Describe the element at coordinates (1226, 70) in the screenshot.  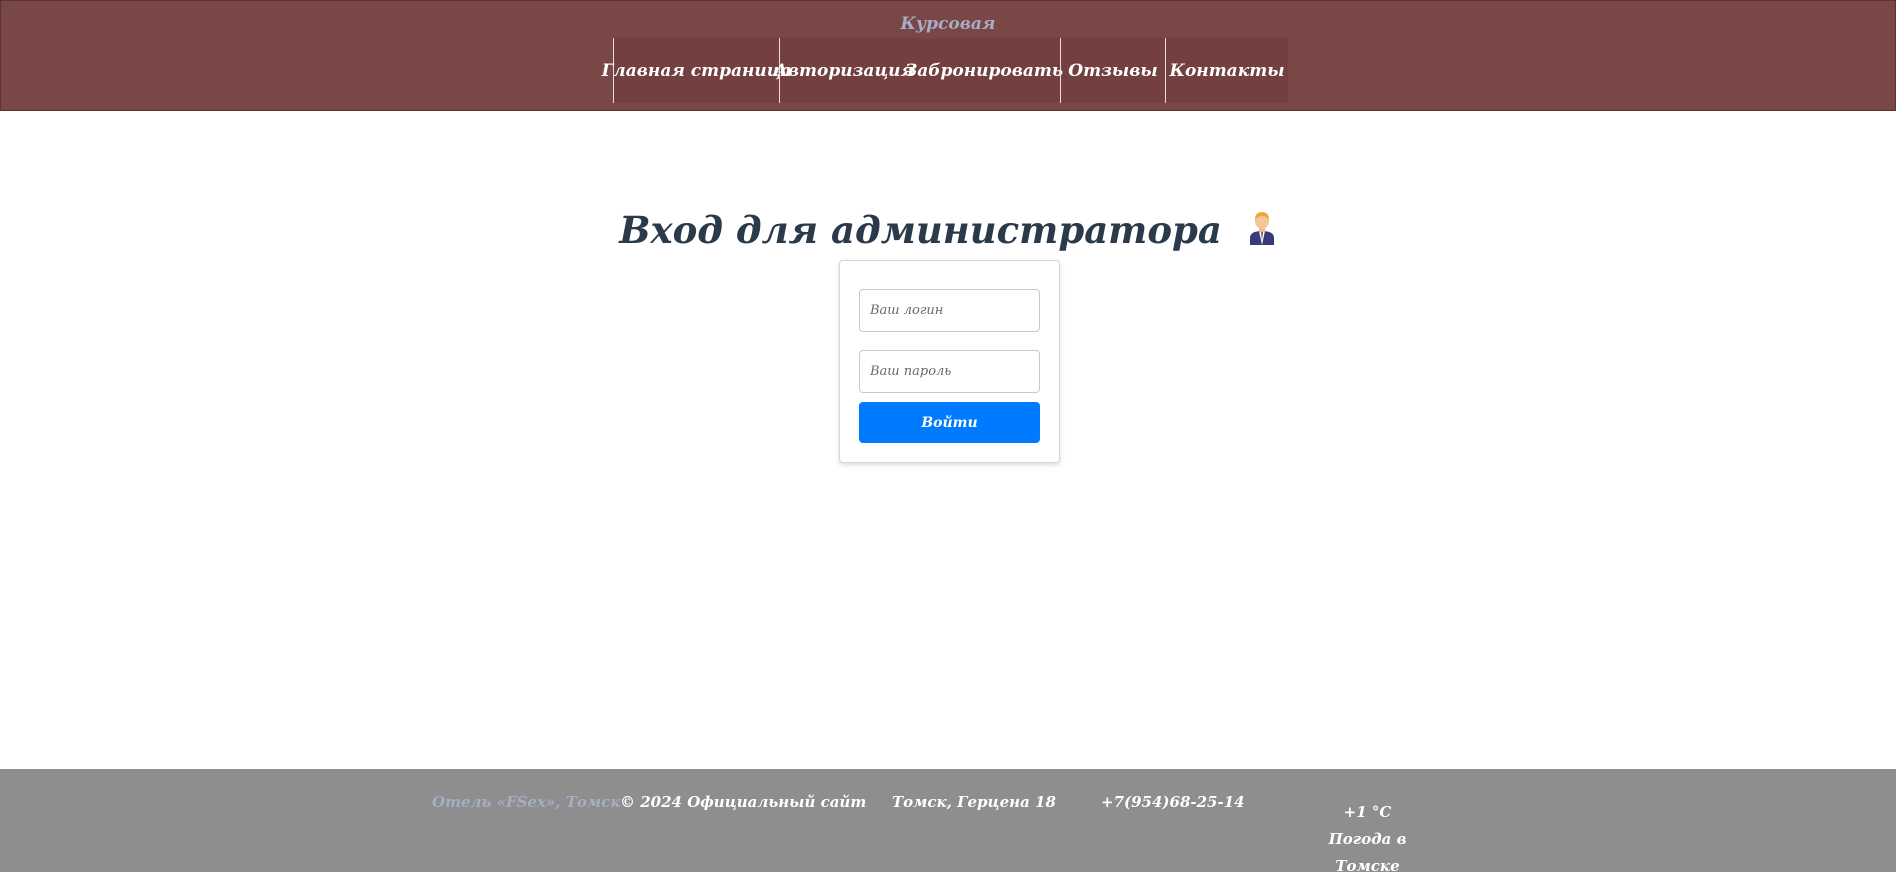
I see `nav-item-contacts: Контакты` at that location.